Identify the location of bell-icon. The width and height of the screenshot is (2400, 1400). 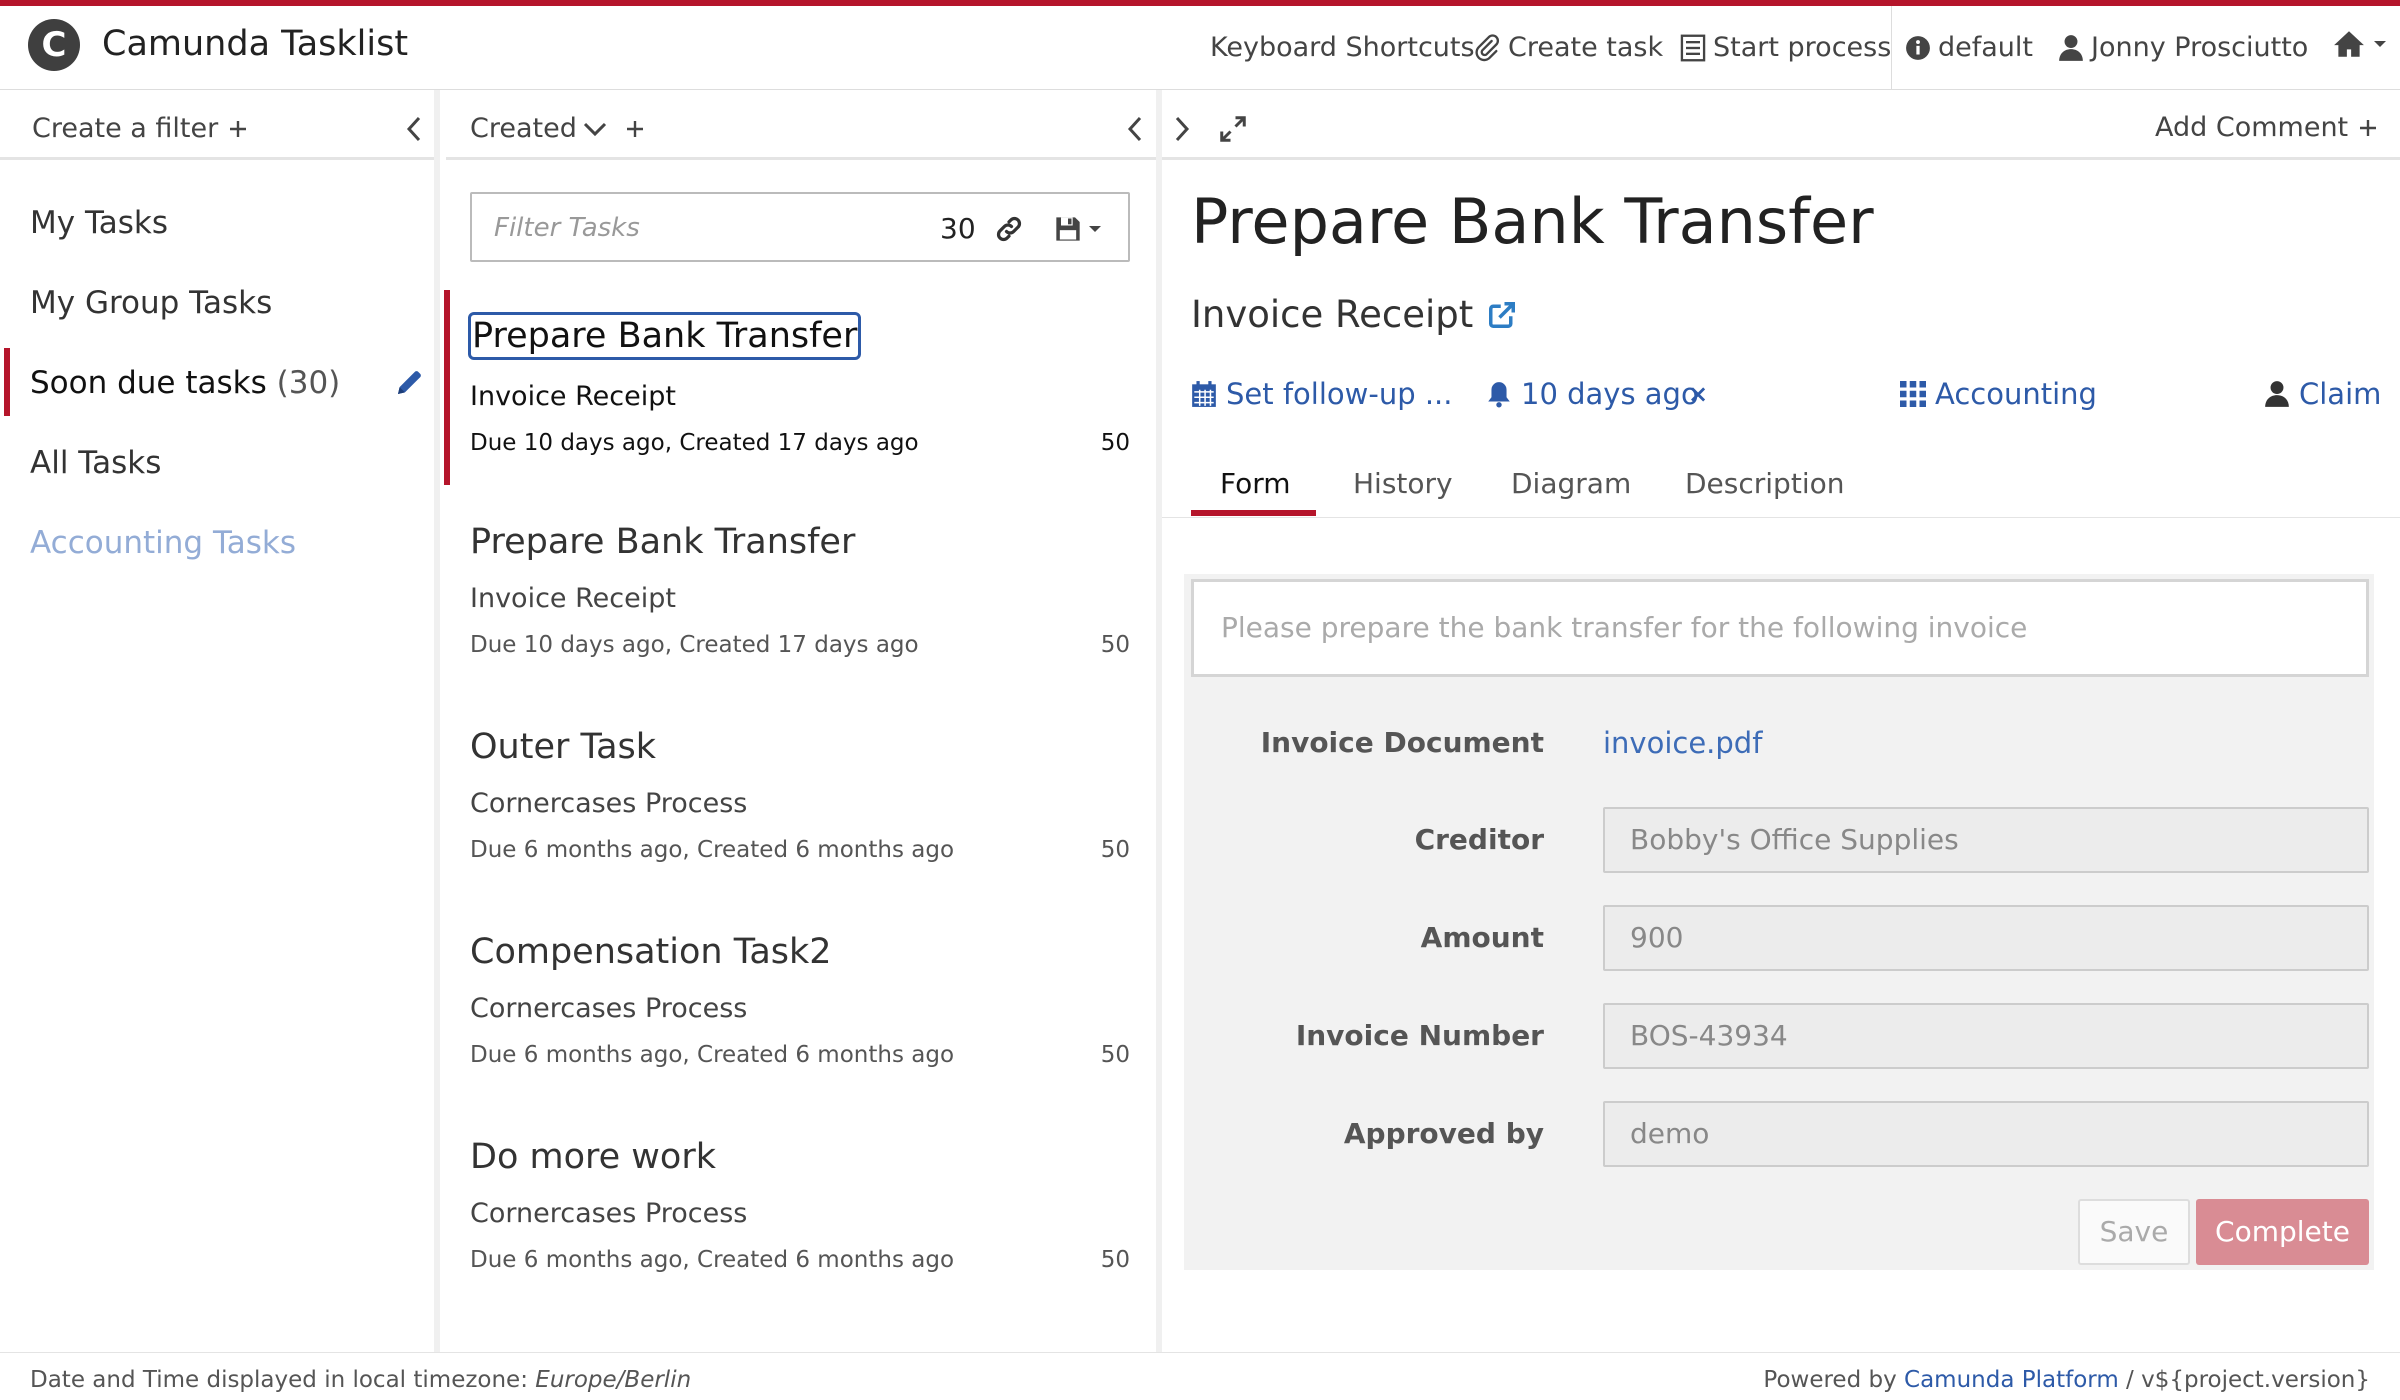
(1499, 395).